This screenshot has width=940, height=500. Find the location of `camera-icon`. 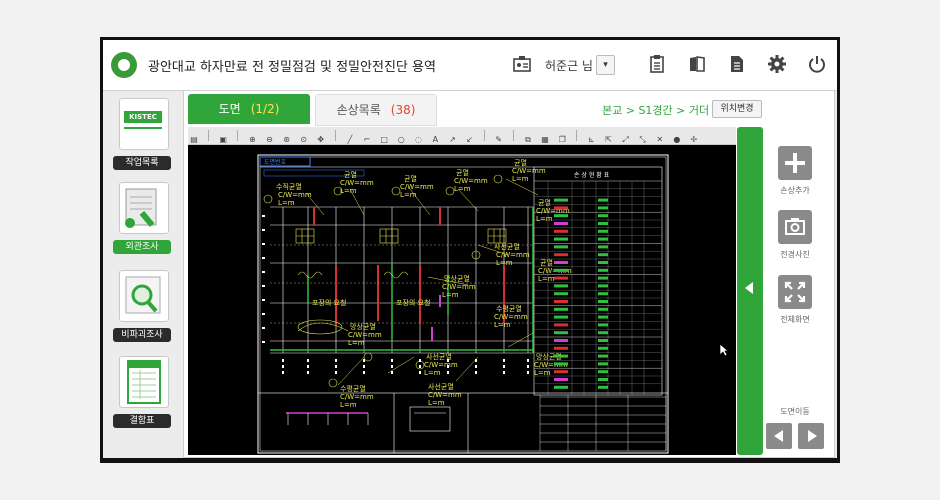

camera-icon is located at coordinates (795, 226).